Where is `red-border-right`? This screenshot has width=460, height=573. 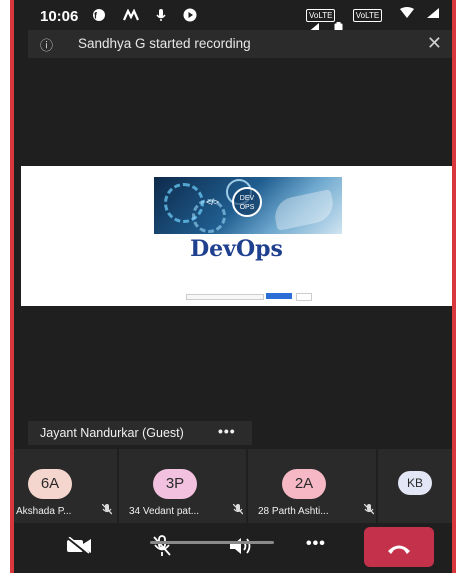
red-border-right is located at coordinates (454, 286).